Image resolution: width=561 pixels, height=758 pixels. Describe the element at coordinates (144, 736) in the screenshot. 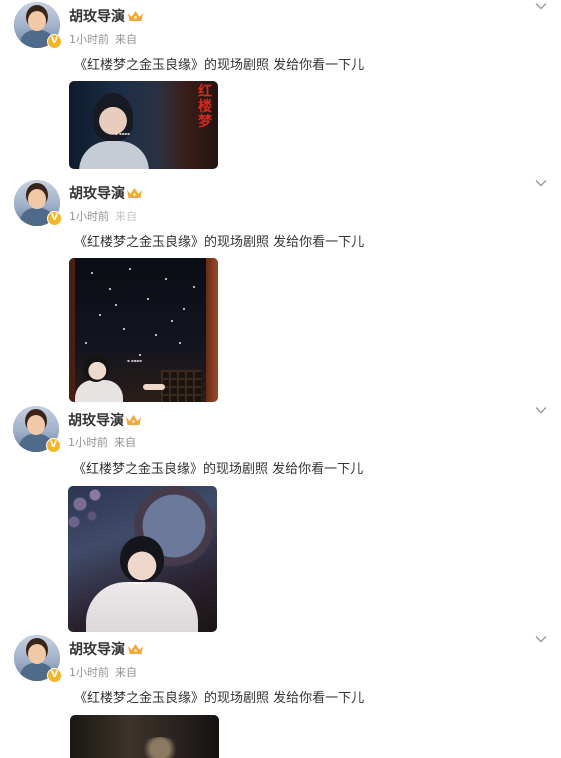

I see `post-photo` at that location.